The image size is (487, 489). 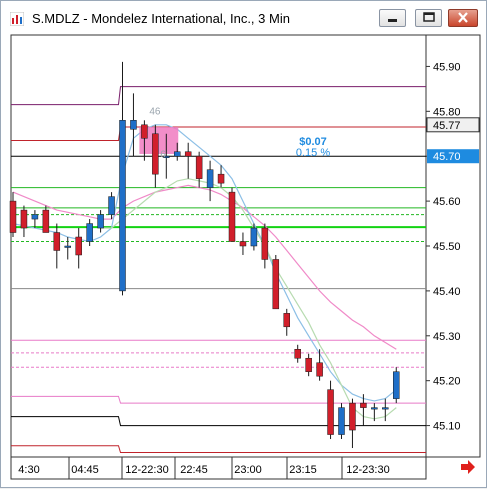 What do you see at coordinates (447, 157) in the screenshot?
I see `last-price-label: 45.70` at bounding box center [447, 157].